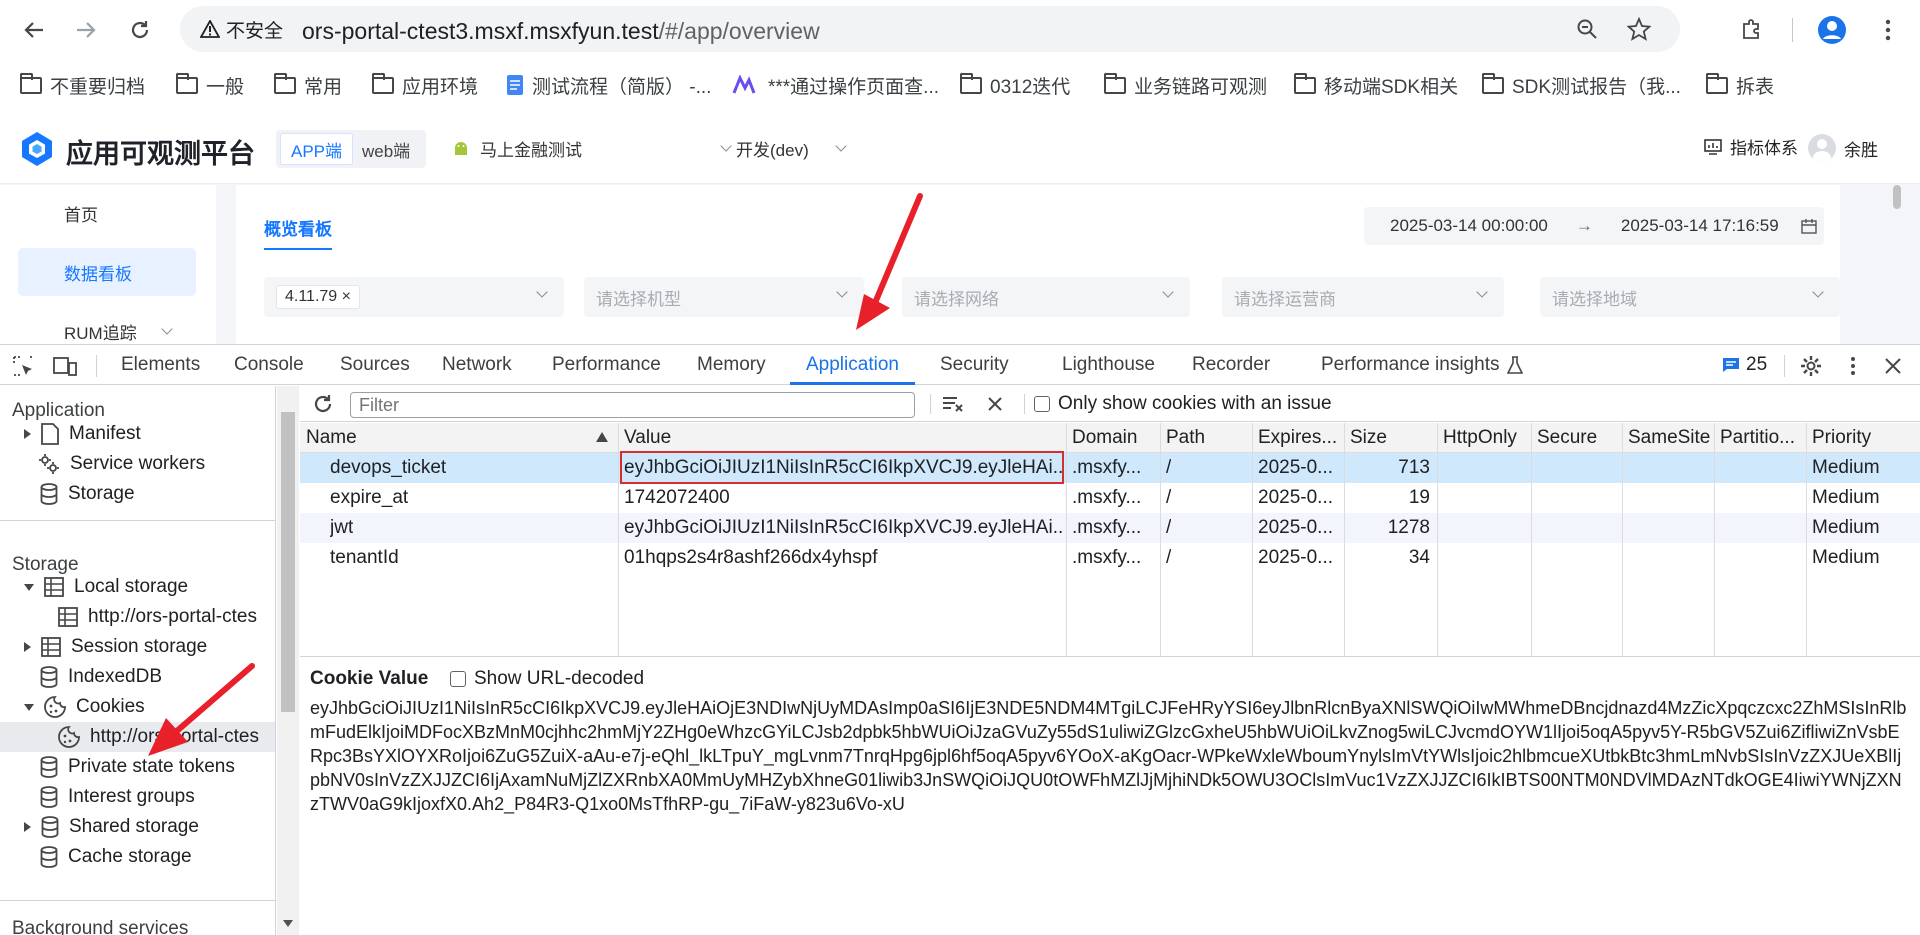 The height and width of the screenshot is (935, 1920). Describe the element at coordinates (1231, 365) in the screenshot. I see `tab-recorder: Recorder` at that location.